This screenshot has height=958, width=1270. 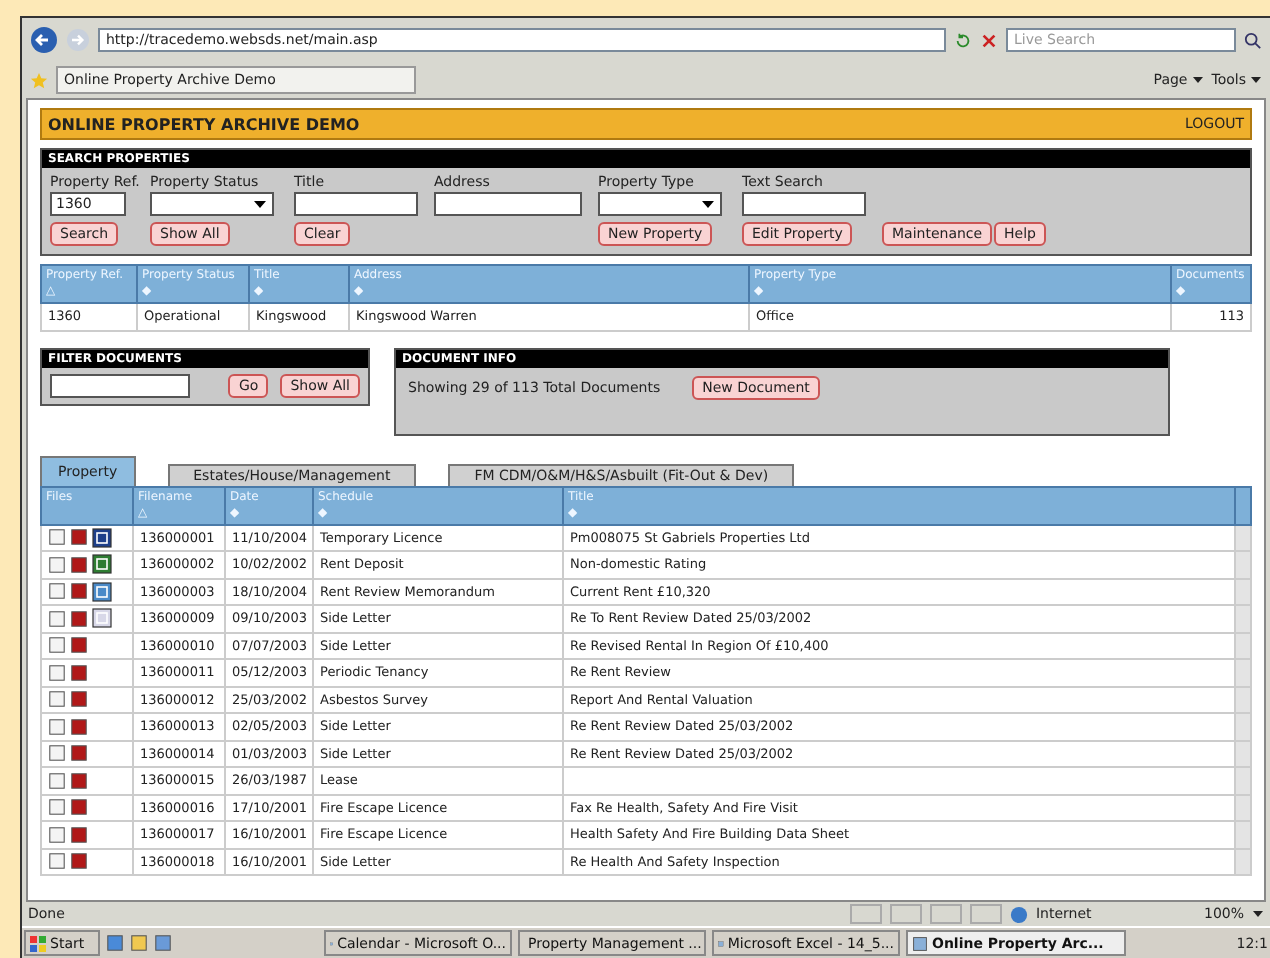 I want to click on search-icon, so click(x=1253, y=40).